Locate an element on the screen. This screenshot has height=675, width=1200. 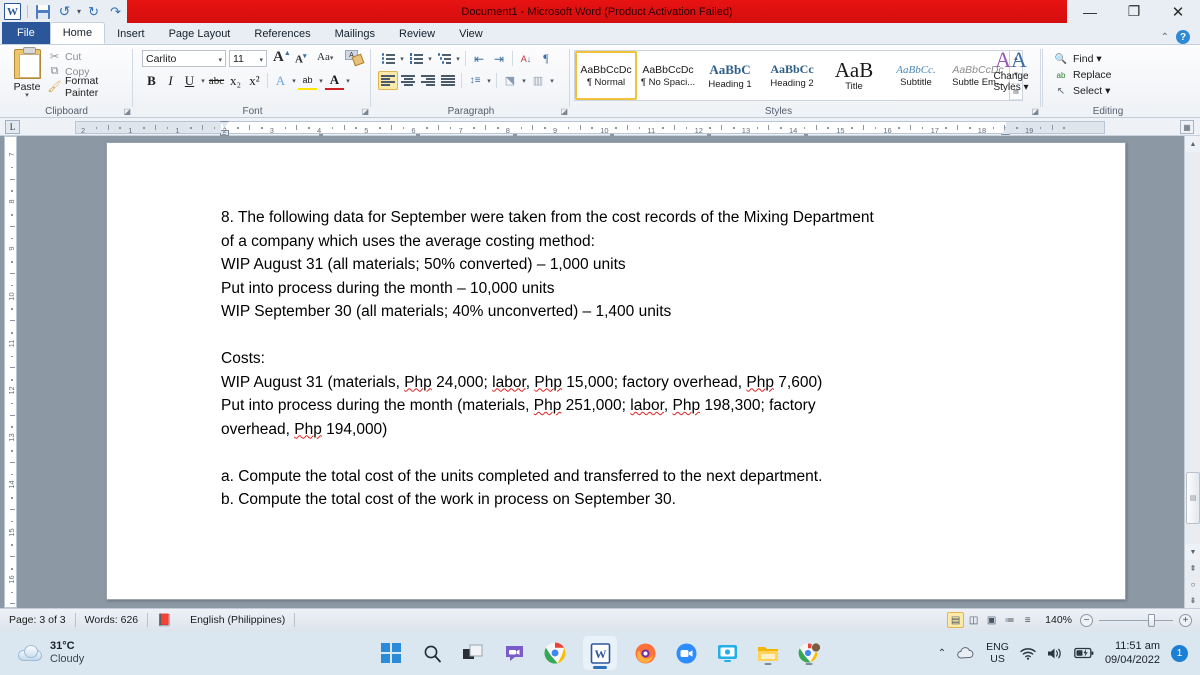
paste-button: Paste ▾ is located at coordinates (27, 73).